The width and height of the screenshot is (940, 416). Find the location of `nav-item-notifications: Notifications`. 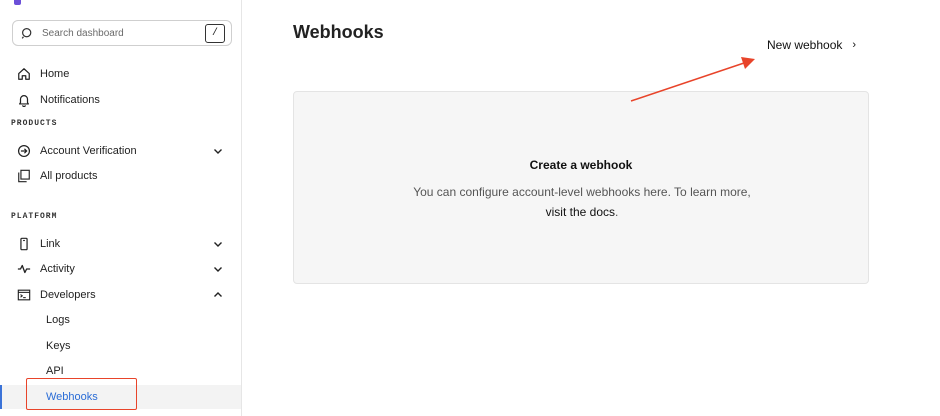

nav-item-notifications: Notifications is located at coordinates (120, 100).